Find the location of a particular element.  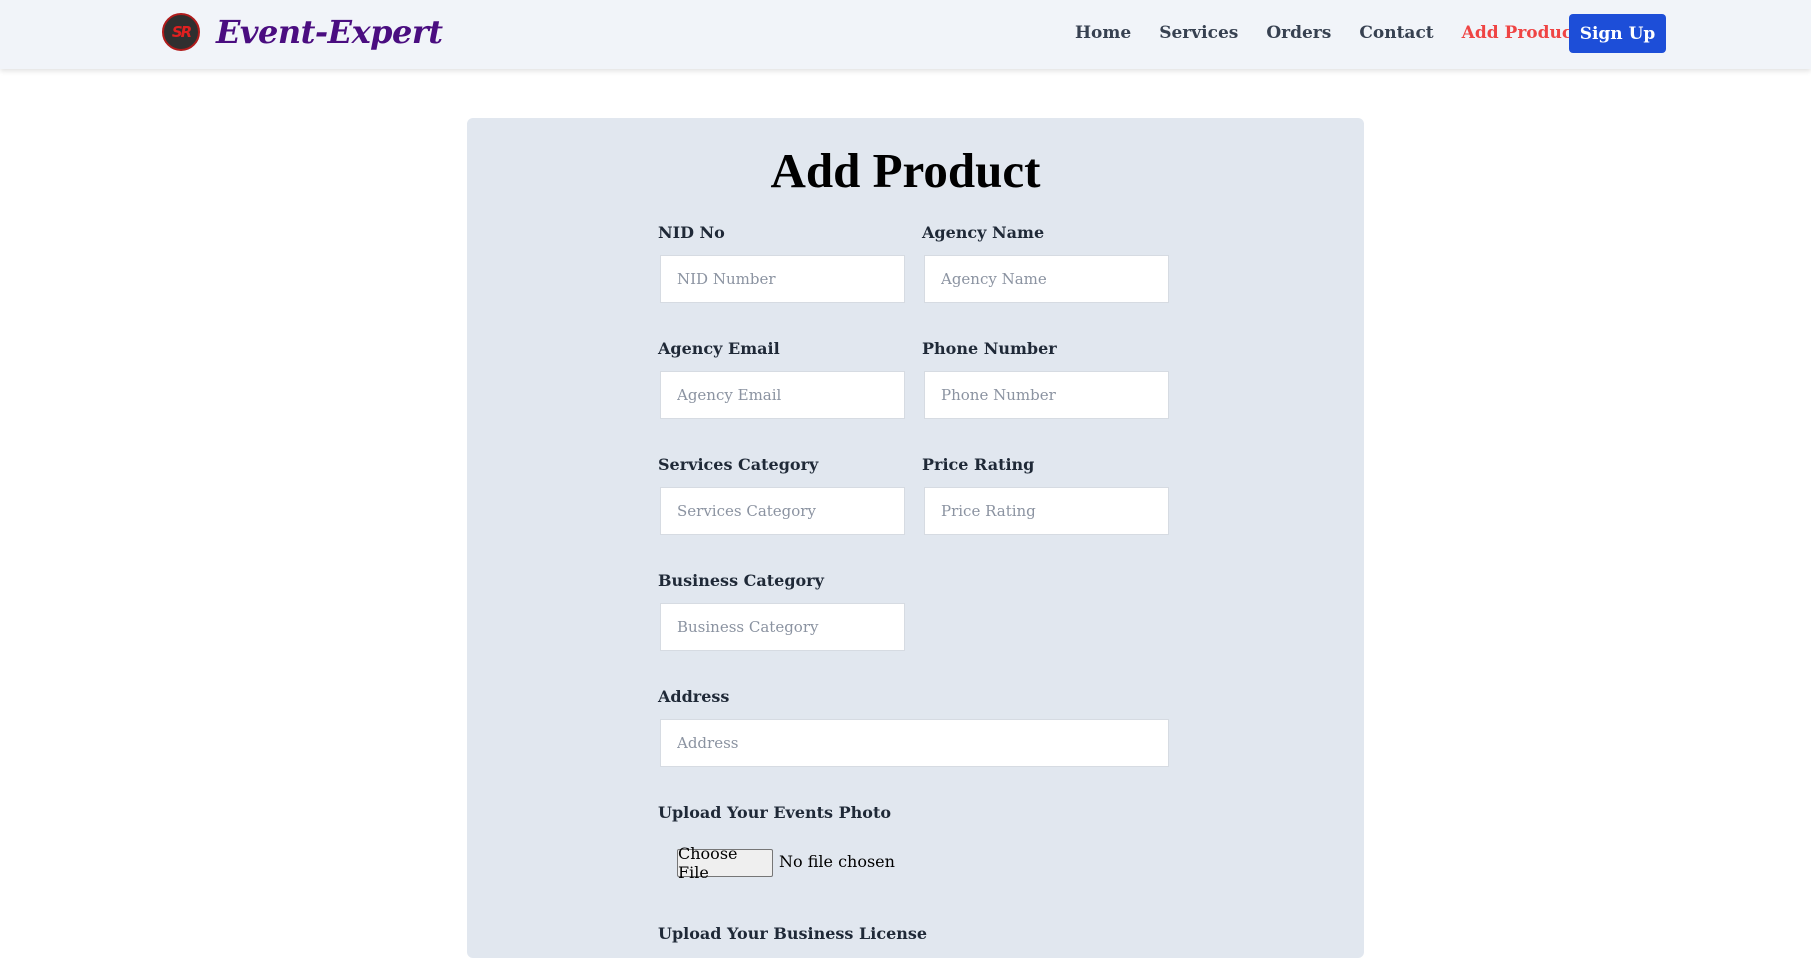

agency-email-input is located at coordinates (782, 395).